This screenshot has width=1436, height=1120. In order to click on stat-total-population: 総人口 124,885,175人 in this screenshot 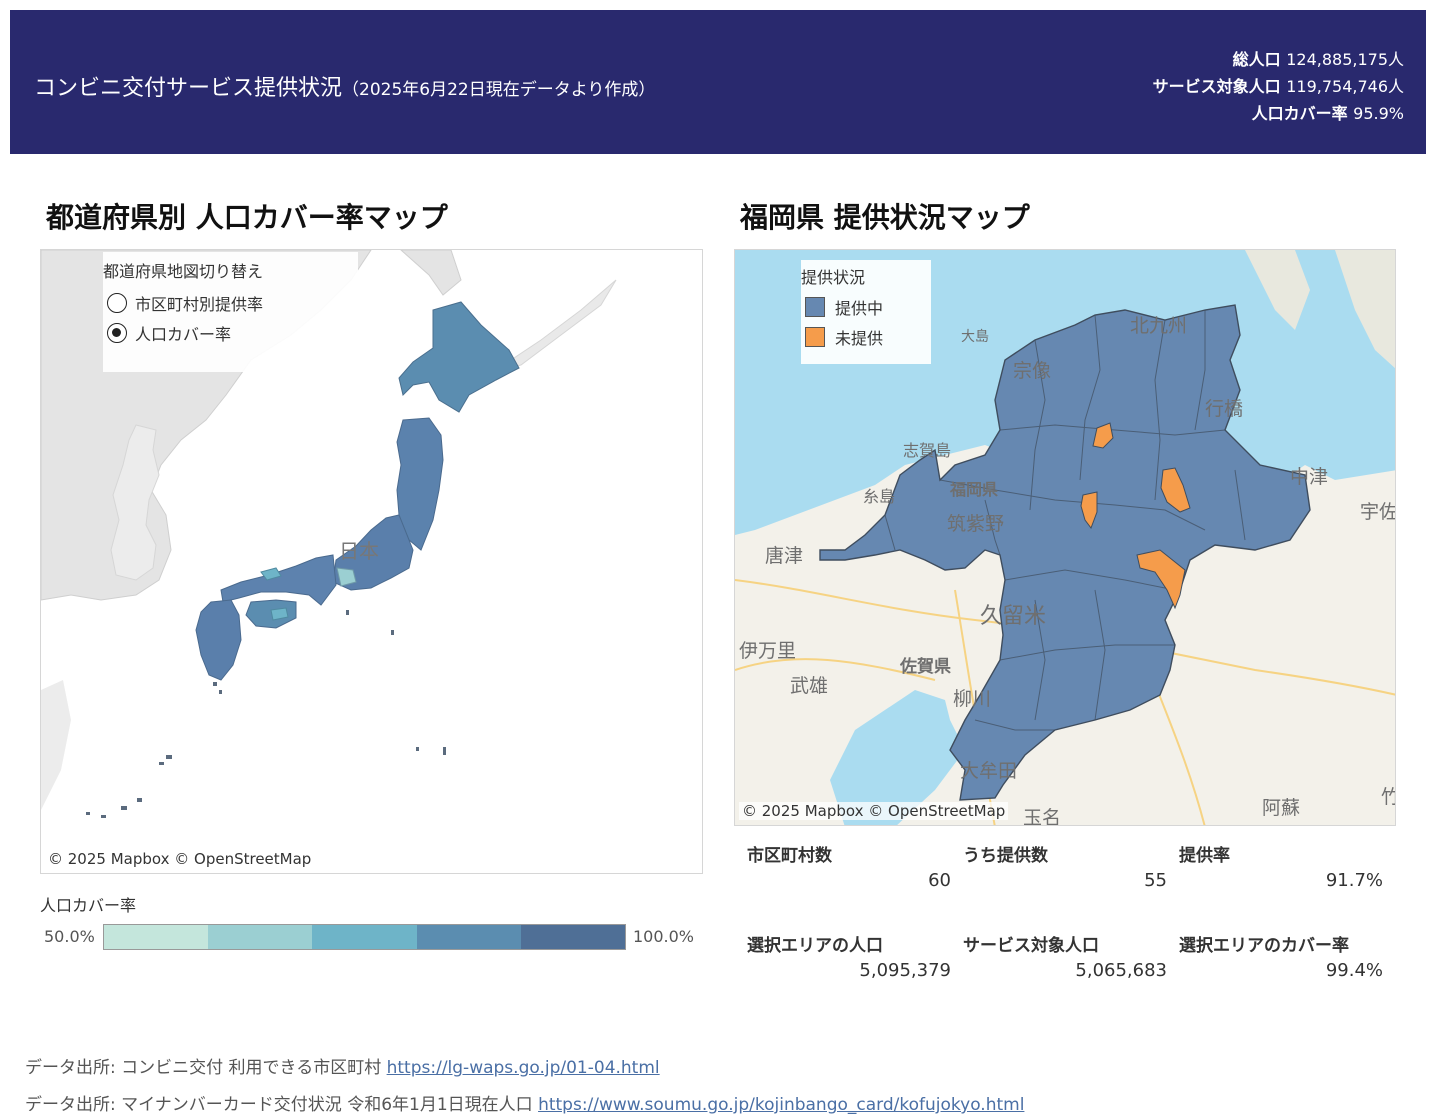, I will do `click(1318, 59)`.